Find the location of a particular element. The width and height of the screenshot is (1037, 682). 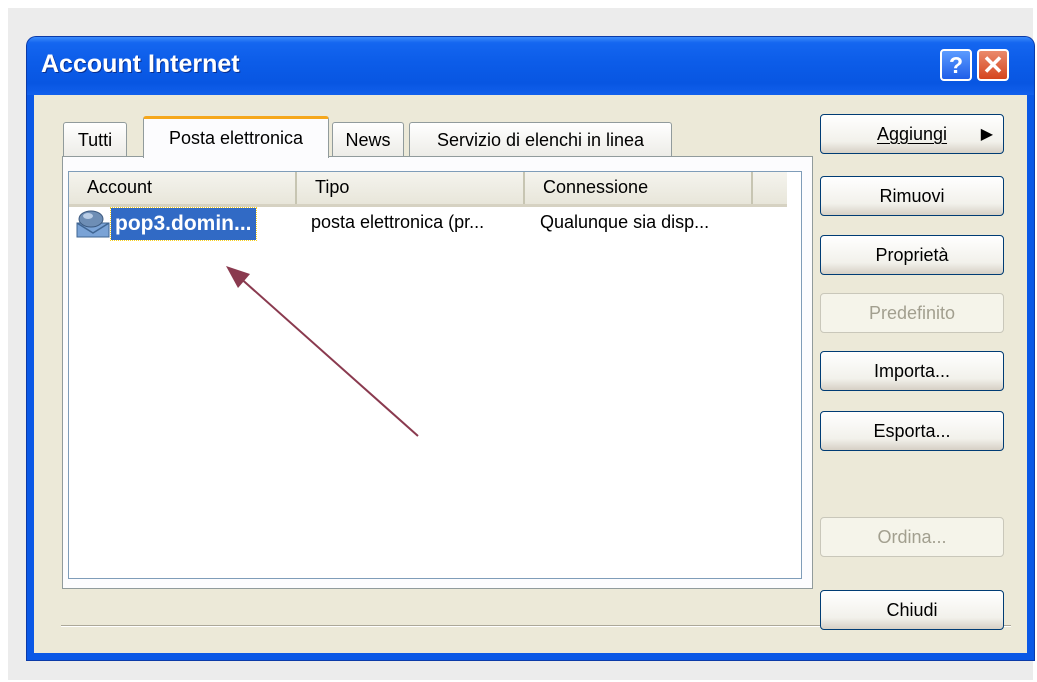

tab-label: Posta elettronica is located at coordinates (236, 138).